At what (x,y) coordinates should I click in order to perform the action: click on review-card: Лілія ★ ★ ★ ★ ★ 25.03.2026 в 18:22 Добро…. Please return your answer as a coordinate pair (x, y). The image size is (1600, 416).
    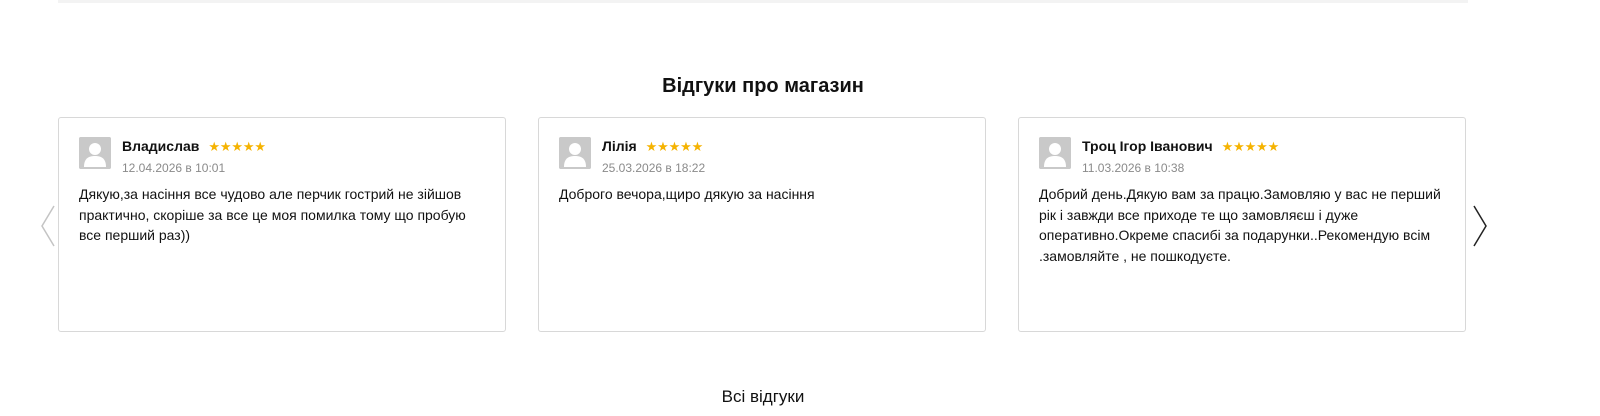
    Looking at the image, I should click on (762, 224).